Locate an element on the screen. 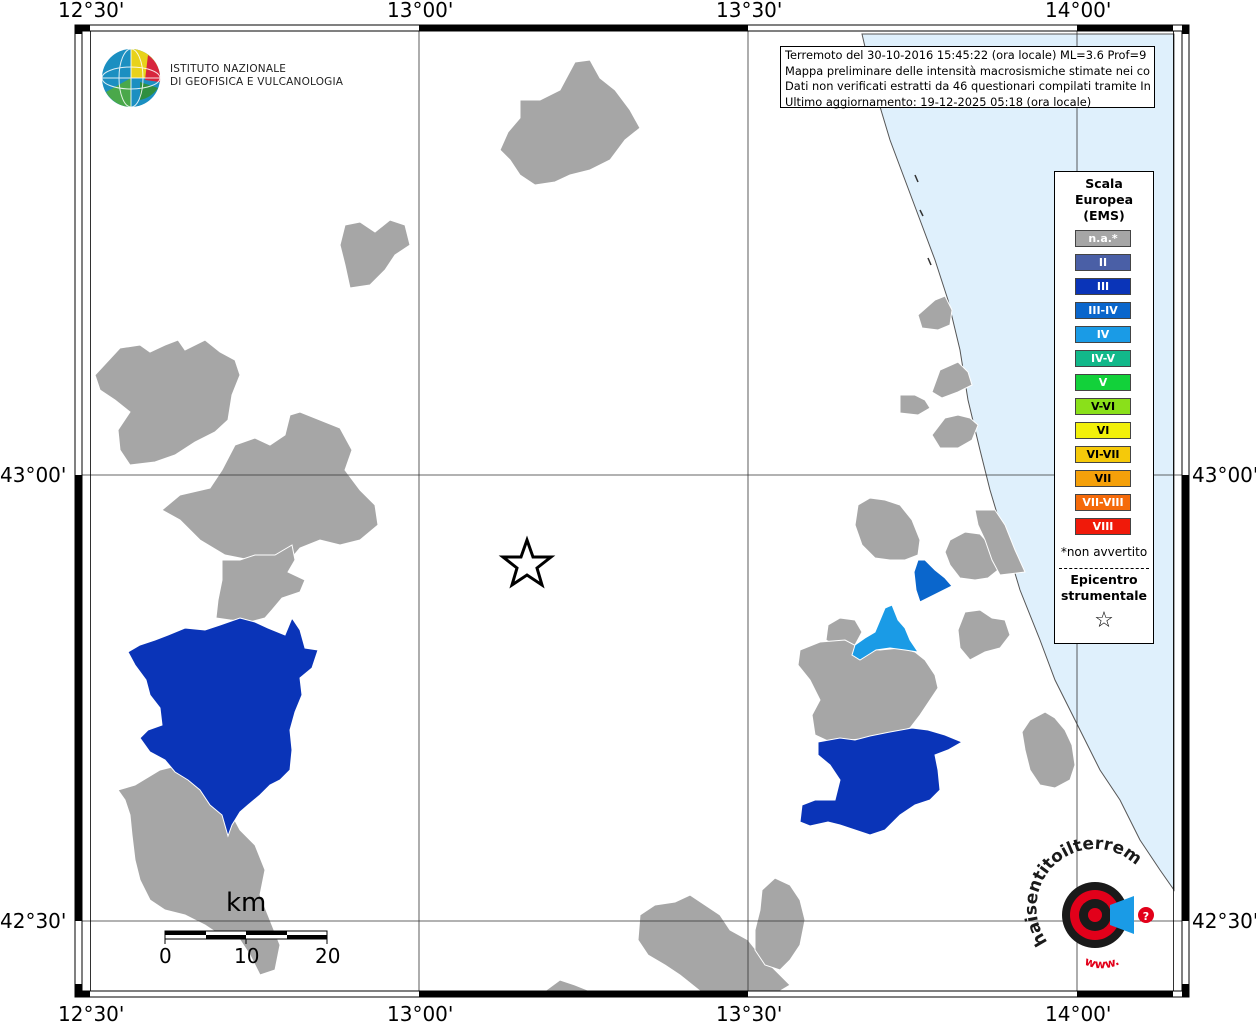 The height and width of the screenshot is (1026, 1256). legend-item: n.a.* is located at coordinates (1103, 238).